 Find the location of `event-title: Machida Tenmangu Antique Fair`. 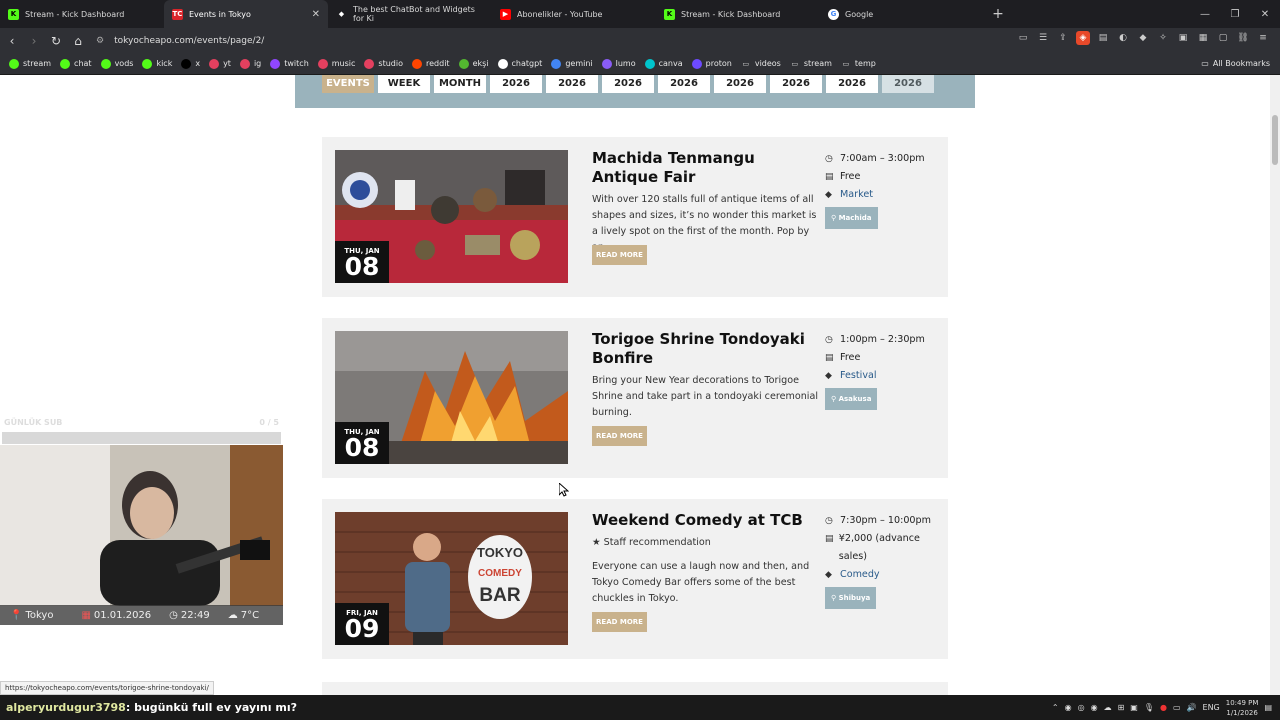

event-title: Machida Tenmangu Antique Fair is located at coordinates (702, 168).